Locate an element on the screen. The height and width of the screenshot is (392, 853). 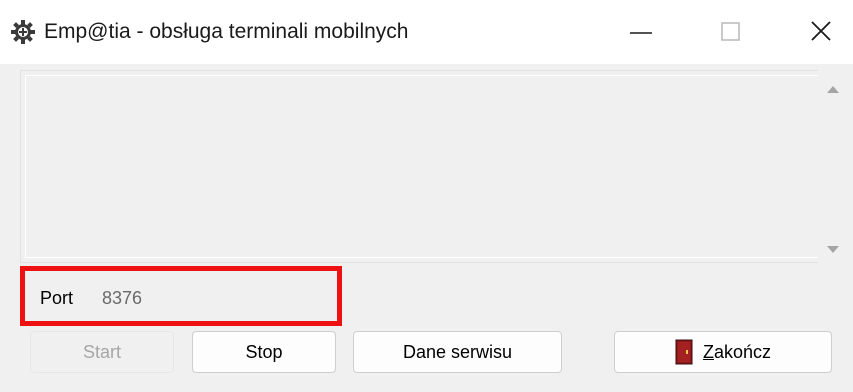
zakoncz-button: Zakończ is located at coordinates (723, 352).